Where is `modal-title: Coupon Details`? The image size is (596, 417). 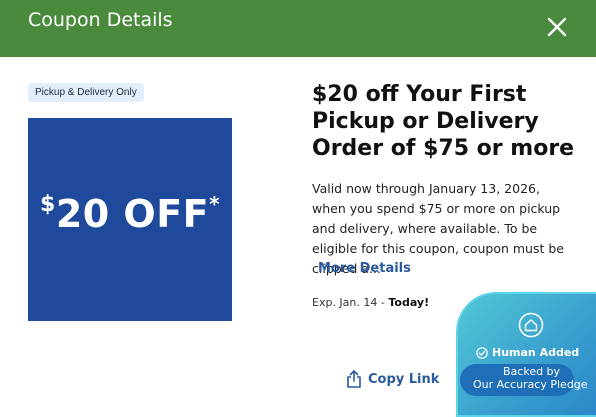 modal-title: Coupon Details is located at coordinates (100, 20).